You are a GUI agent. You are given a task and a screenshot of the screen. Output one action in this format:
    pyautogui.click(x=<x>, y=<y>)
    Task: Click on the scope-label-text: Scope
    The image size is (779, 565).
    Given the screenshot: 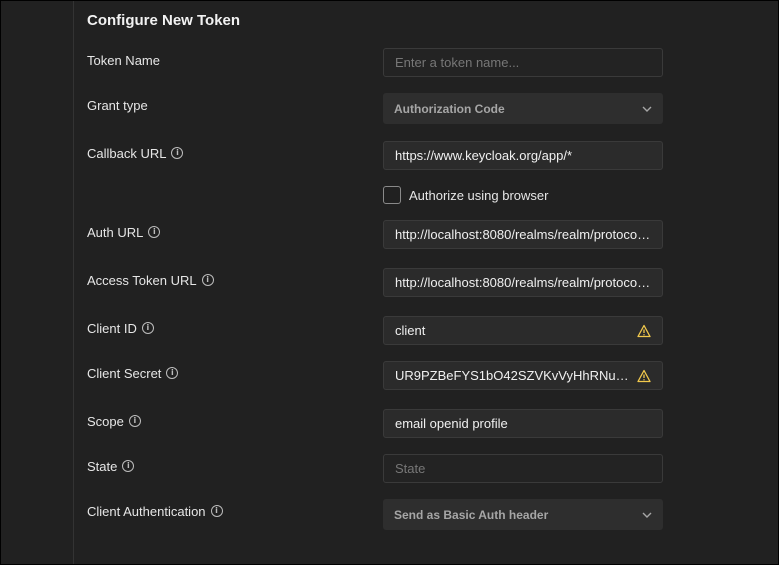 What is the action you would take?
    pyautogui.click(x=105, y=421)
    